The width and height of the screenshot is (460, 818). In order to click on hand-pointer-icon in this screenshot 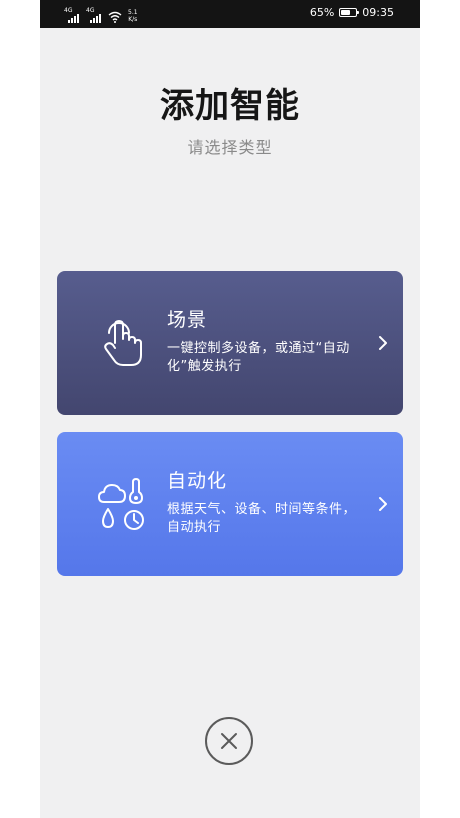, I will do `click(123, 343)`.